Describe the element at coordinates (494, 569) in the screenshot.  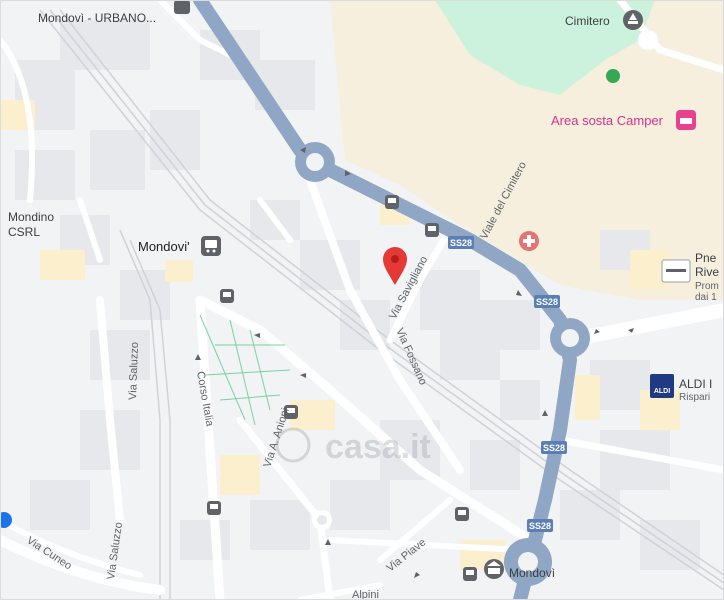
I see `museum-icon` at that location.